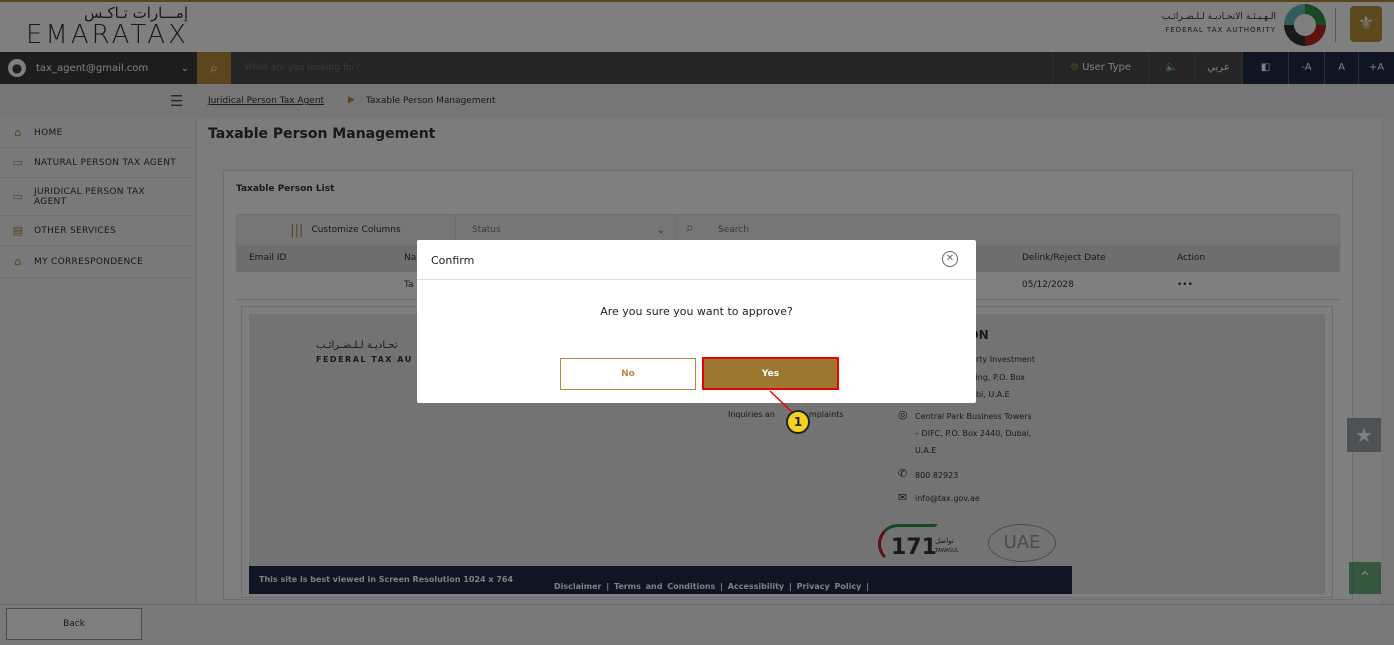 This screenshot has width=1394, height=645. I want to click on dialog-header, so click(696, 260).